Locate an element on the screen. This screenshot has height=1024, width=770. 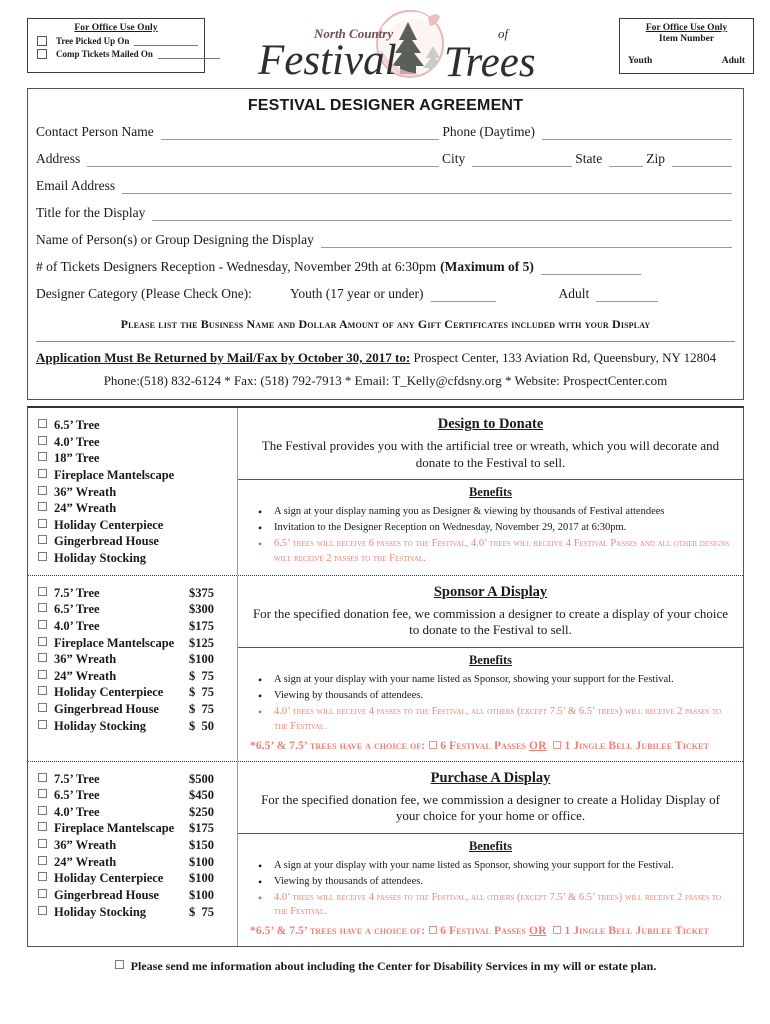
option-row: 18” Tree is located at coordinates (132, 458).